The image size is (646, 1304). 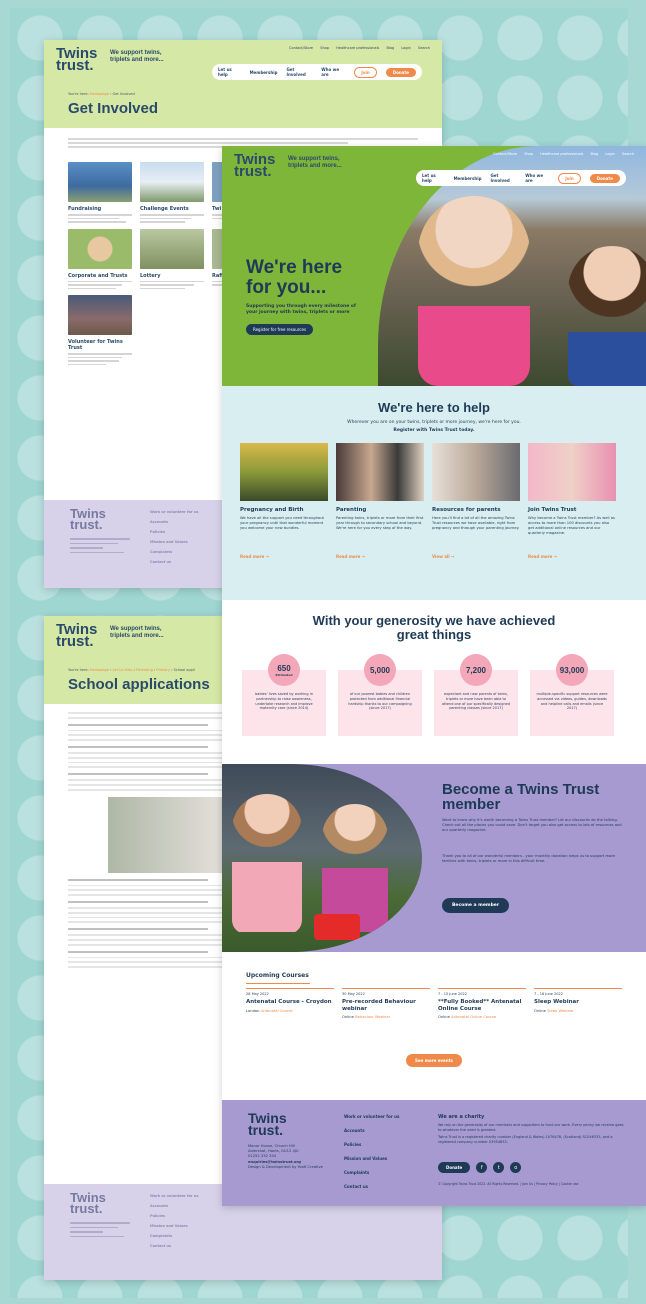 I want to click on facebook-icon: f, so click(x=482, y=1167).